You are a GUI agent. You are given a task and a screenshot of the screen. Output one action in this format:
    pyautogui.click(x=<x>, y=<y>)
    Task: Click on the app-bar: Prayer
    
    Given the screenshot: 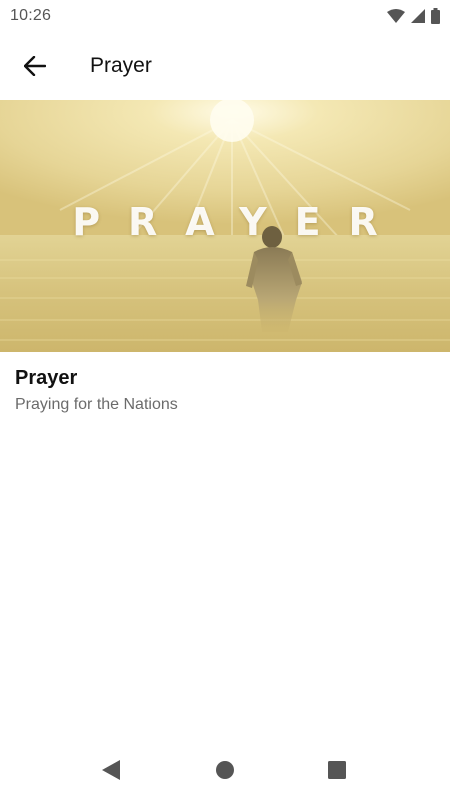 What is the action you would take?
    pyautogui.click(x=225, y=66)
    